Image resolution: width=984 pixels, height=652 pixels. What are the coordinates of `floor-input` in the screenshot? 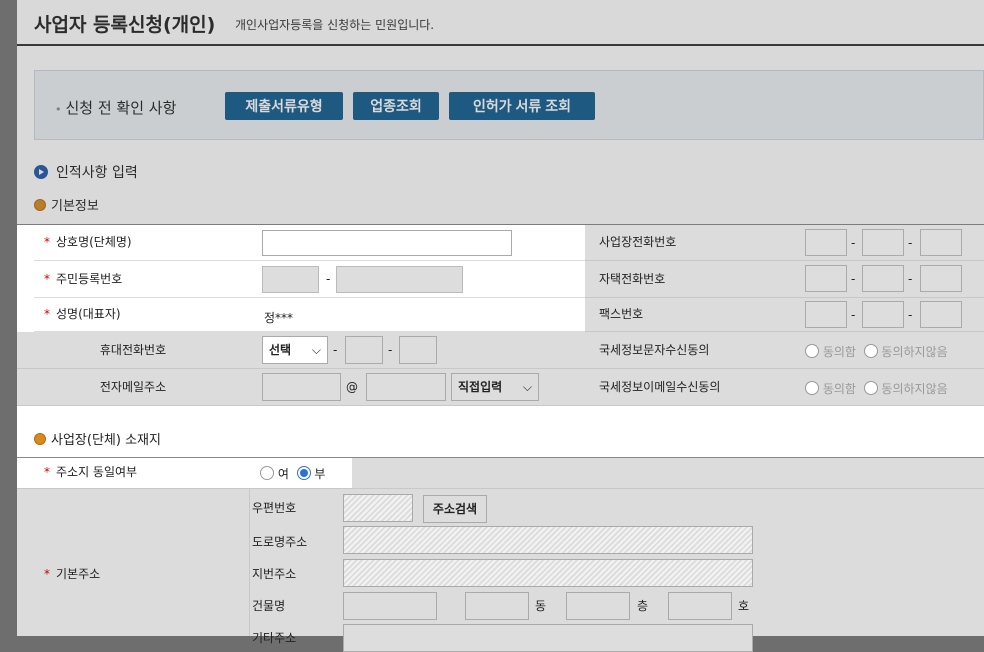 It's located at (598, 606).